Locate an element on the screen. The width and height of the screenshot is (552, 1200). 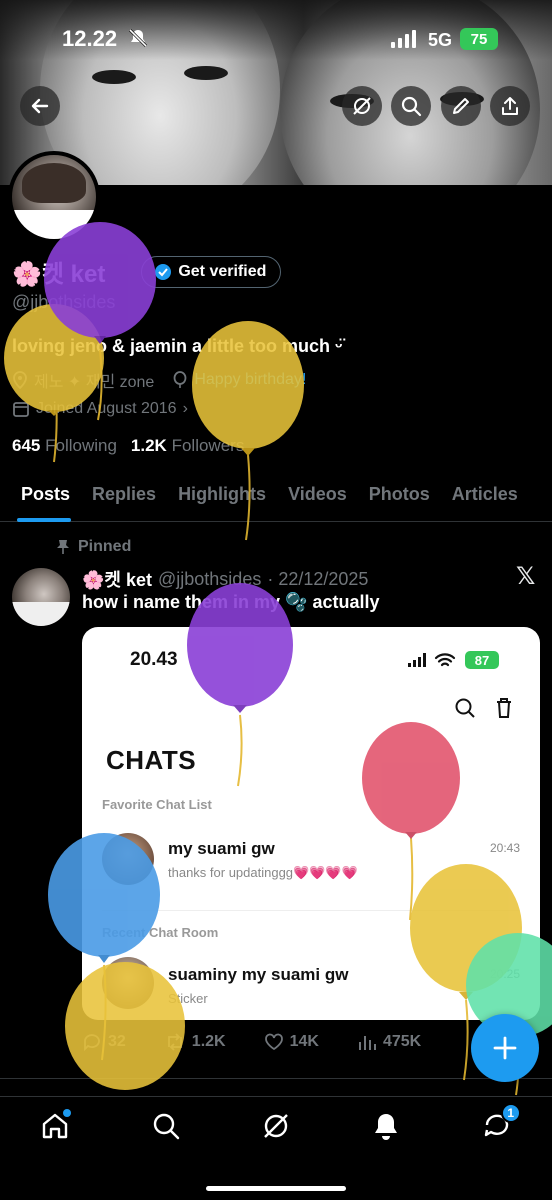
chat-time: 20:25 is located at coordinates (504, 974).